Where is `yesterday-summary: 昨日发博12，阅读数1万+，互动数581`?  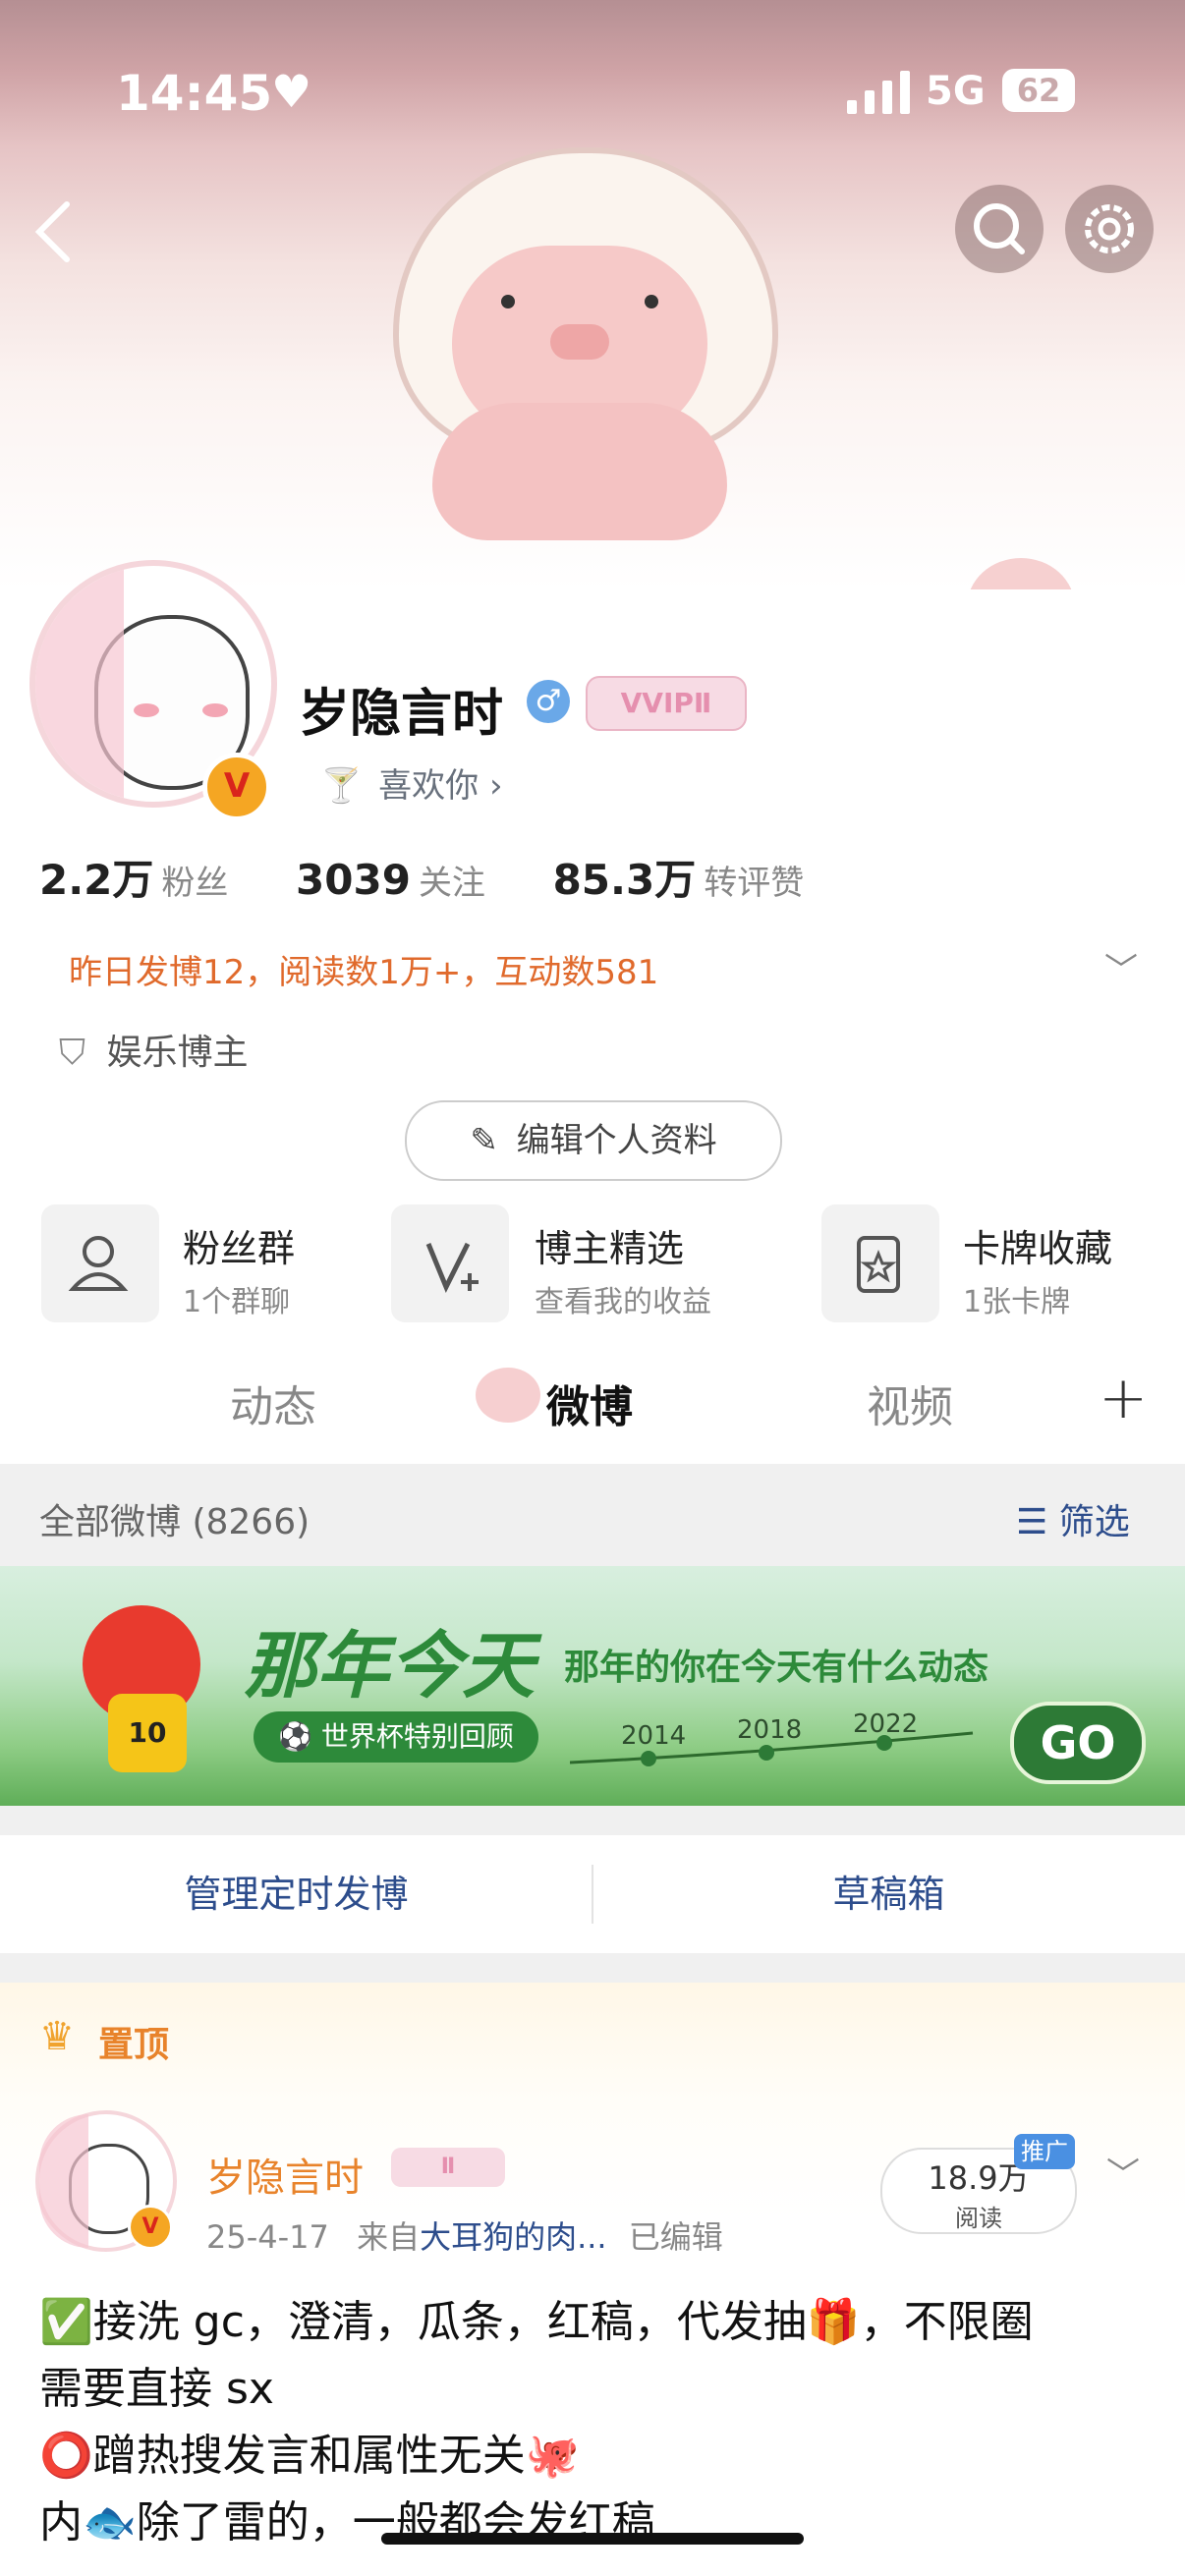
yesterday-summary: 昨日发博12，阅读数1万+，互动数581 is located at coordinates (364, 969).